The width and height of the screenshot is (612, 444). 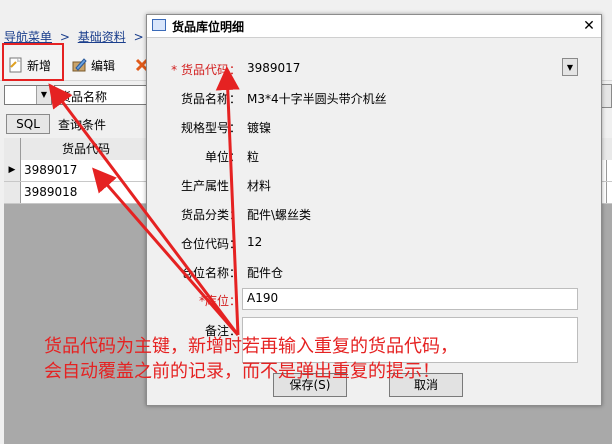 I want to click on annotation-line-2: 会自动覆盖之前的记录，而不是弹出重复的提示！, so click(x=242, y=371).